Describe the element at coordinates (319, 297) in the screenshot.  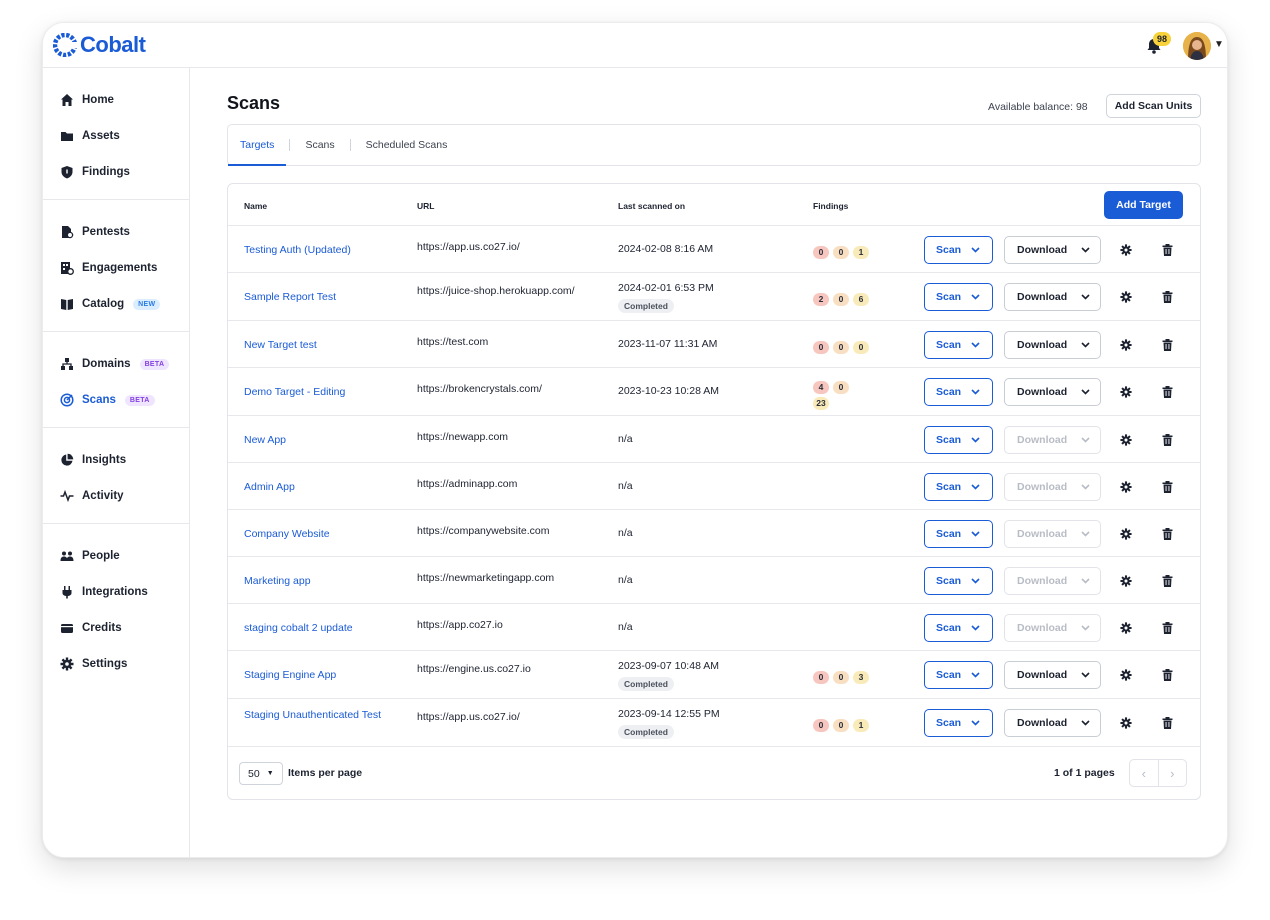
I see `target-name-link: Sample Report Test` at that location.